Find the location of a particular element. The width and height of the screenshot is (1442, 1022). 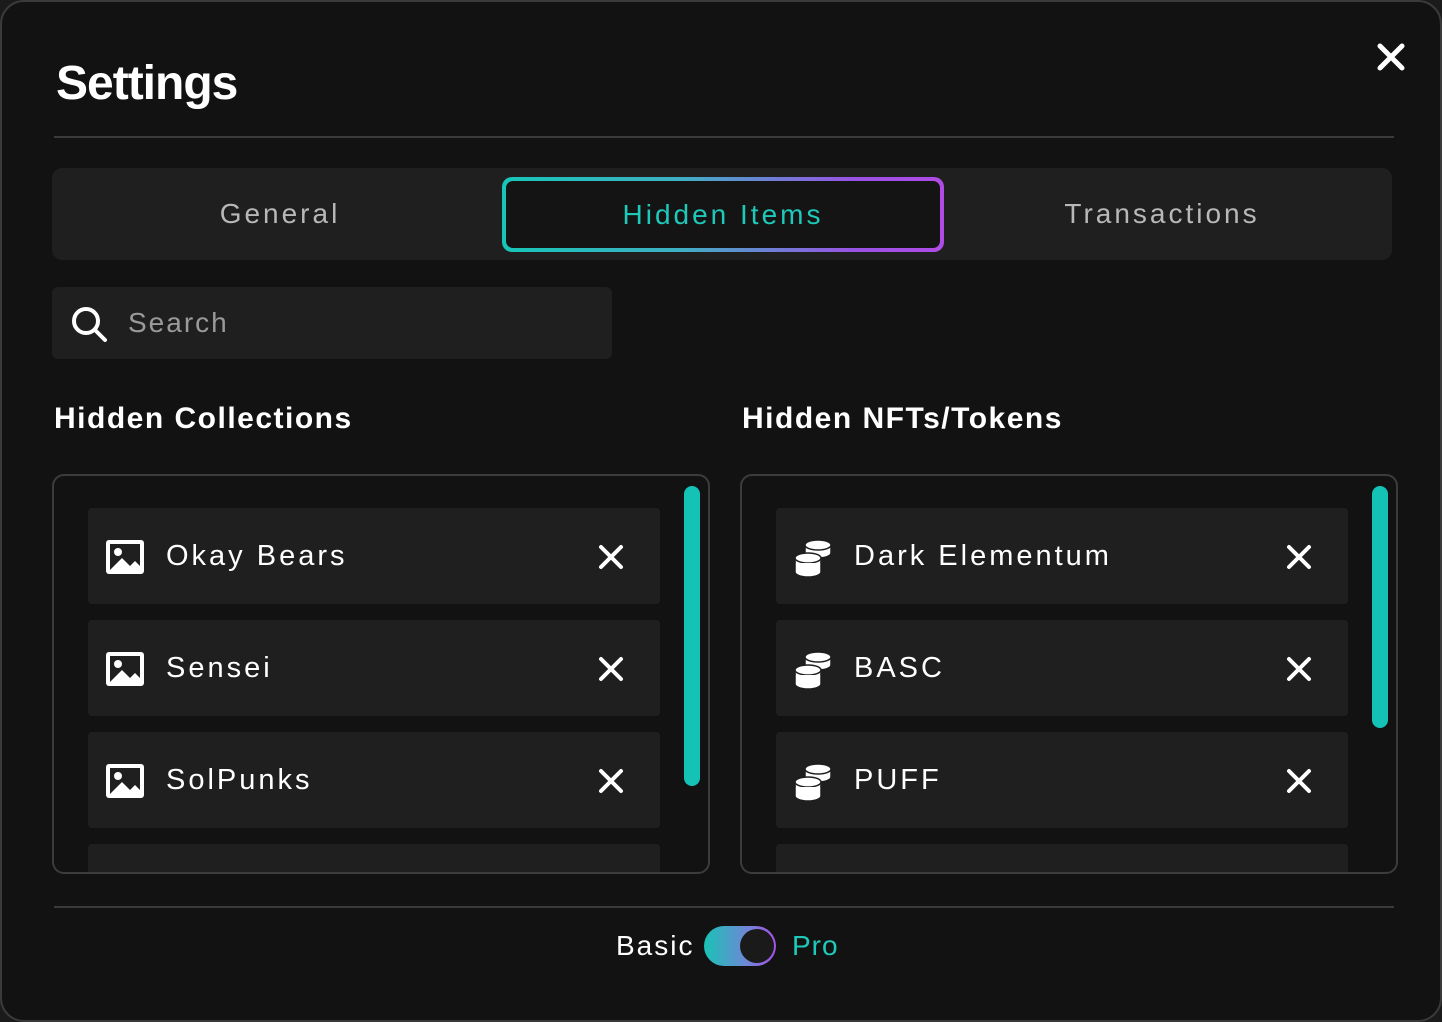

mode-toggle-switch is located at coordinates (740, 946).